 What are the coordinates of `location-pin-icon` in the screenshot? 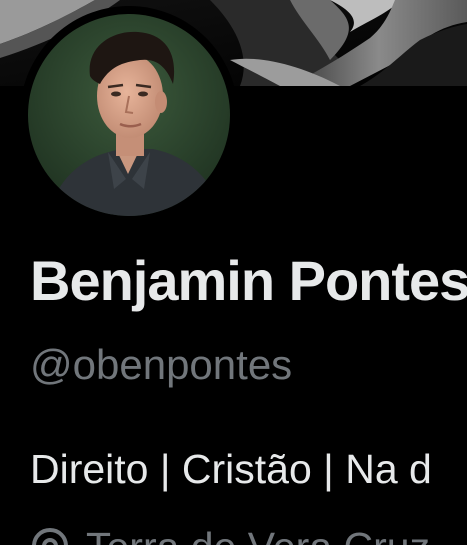 It's located at (50, 536).